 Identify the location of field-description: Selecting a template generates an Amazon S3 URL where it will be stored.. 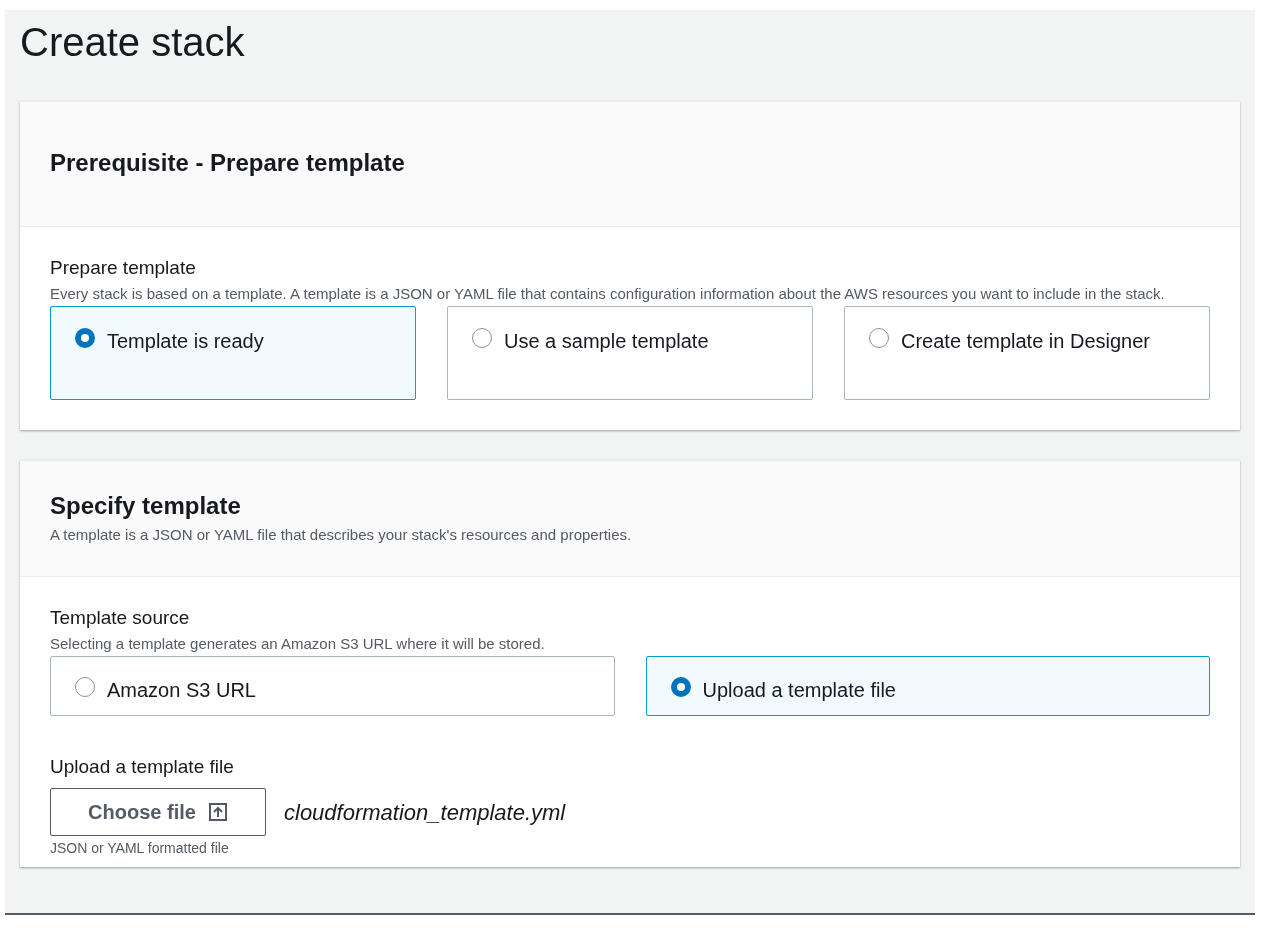
(298, 644).